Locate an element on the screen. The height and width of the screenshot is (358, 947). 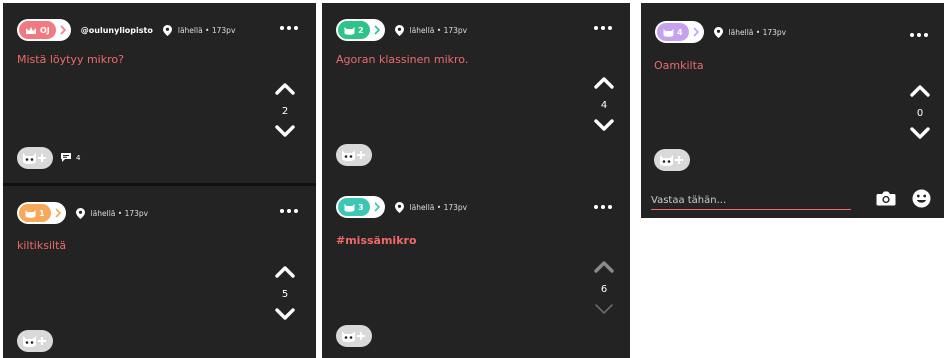
emoji-button is located at coordinates (921, 198).